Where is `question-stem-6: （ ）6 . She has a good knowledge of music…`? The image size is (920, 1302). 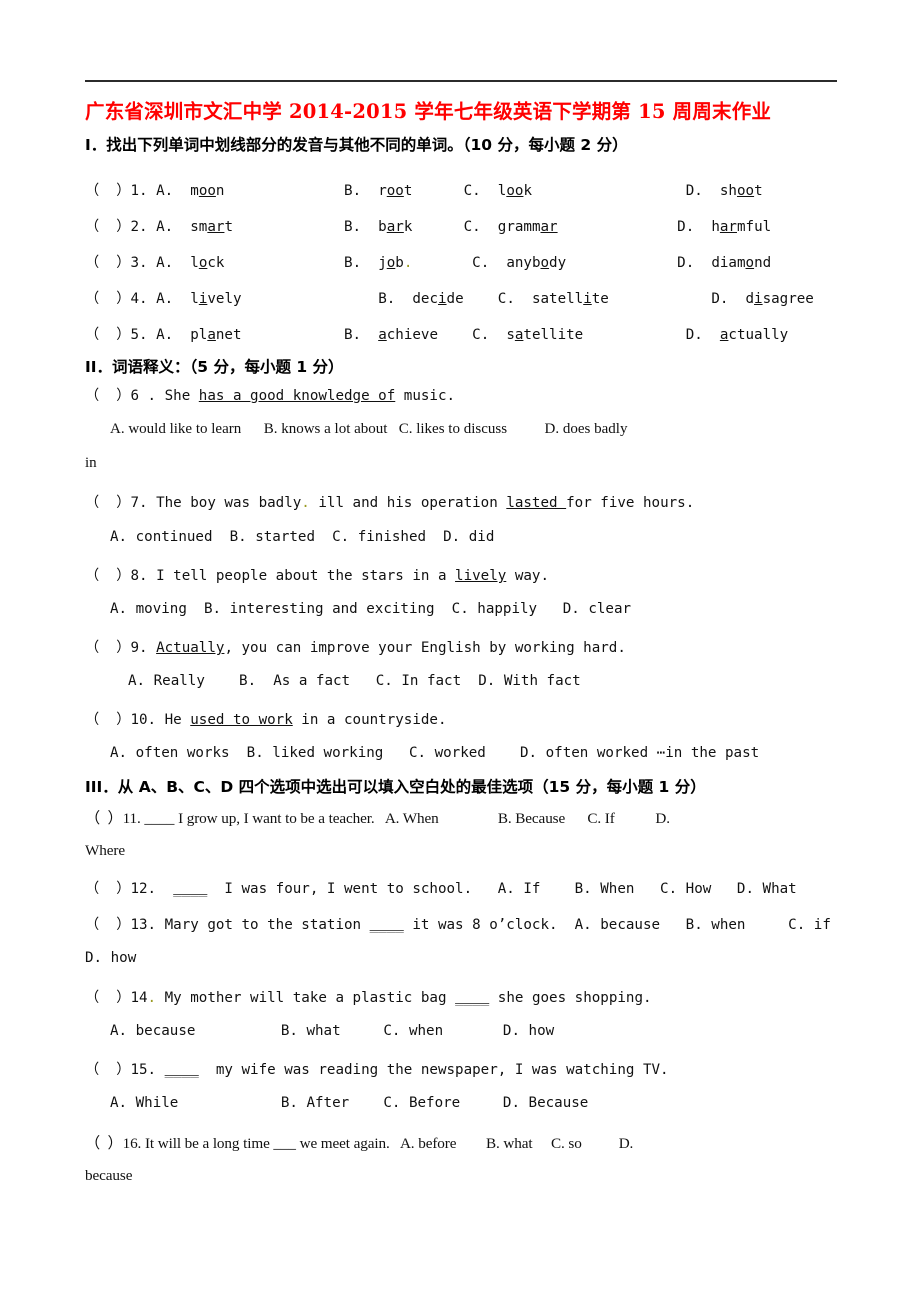 question-stem-6: （ ）6 . She has a good knowledge of music… is located at coordinates (270, 396).